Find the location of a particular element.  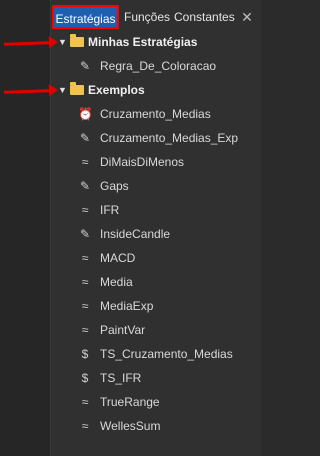

tree-item: $ TS_Cruzamento_Medias is located at coordinates (155, 354).